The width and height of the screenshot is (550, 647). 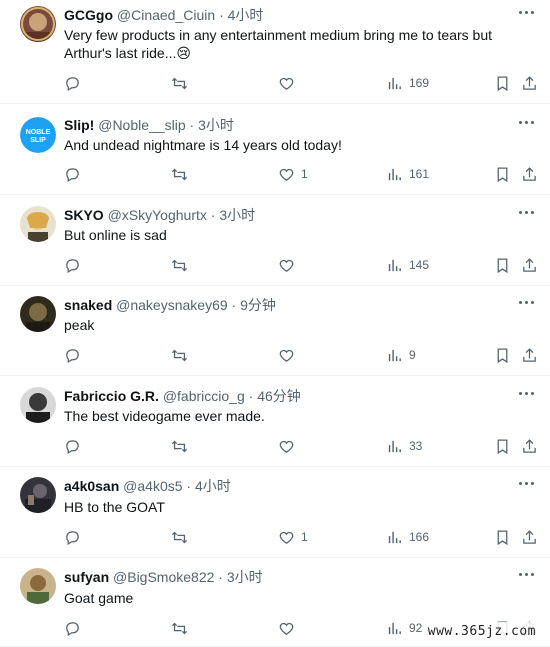 I want to click on user-handle: @Noble__slip, so click(x=141, y=125).